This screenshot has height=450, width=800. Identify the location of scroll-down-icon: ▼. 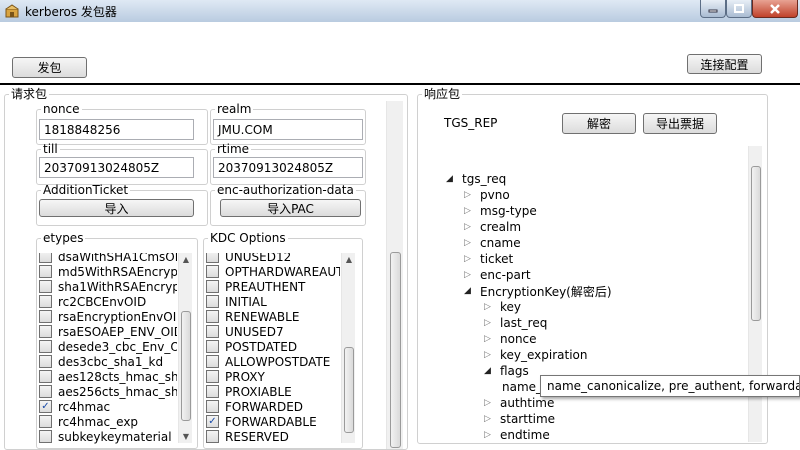
(186, 436).